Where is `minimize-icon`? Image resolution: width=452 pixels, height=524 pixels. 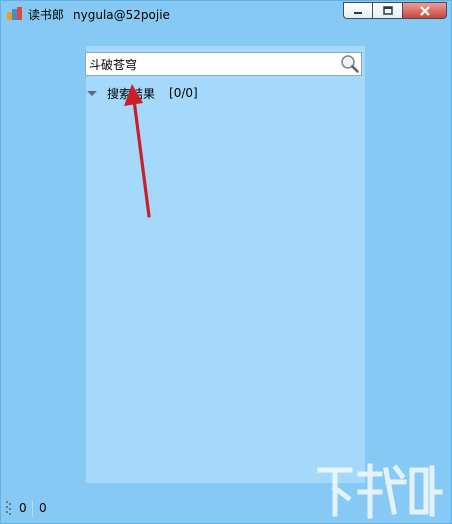 minimize-icon is located at coordinates (358, 12).